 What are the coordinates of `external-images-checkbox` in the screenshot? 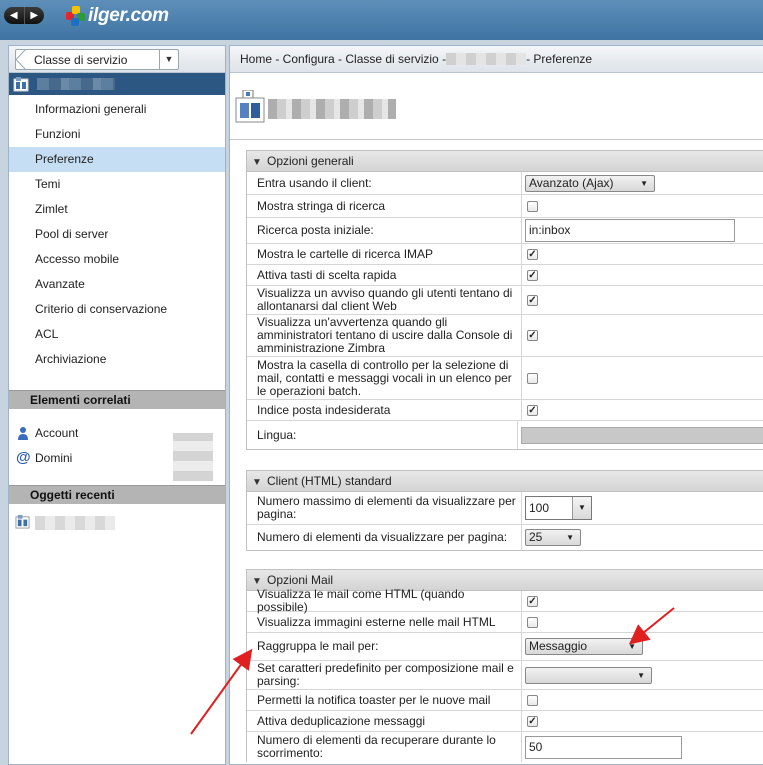 It's located at (532, 622).